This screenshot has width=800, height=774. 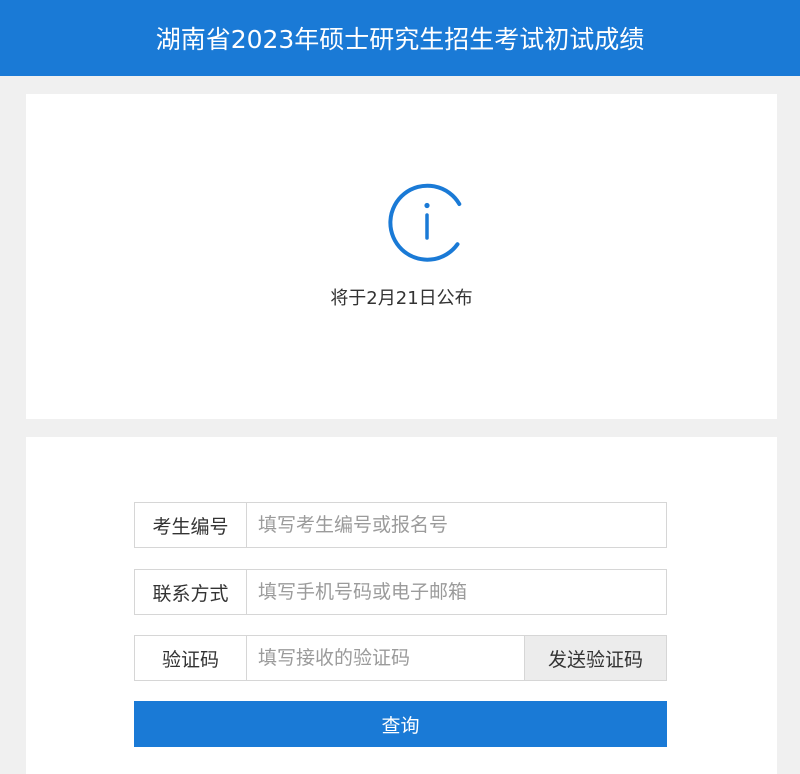 What do you see at coordinates (191, 592) in the screenshot?
I see `contact-label: 联系方式` at bounding box center [191, 592].